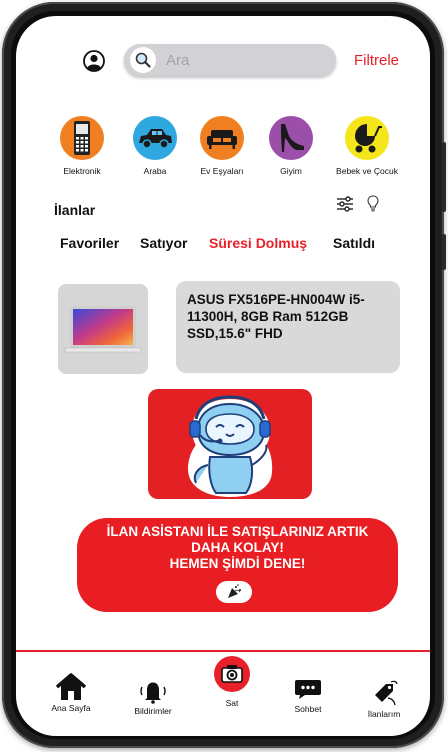 The width and height of the screenshot is (448, 752). Describe the element at coordinates (246, 60) in the screenshot. I see `search-input` at that location.